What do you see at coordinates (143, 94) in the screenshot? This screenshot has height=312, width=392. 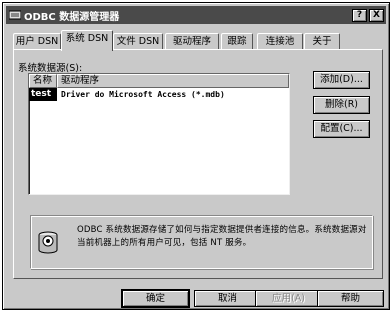 I see `dsn-driver: Driver do Microsoft Access (*.mdb)` at bounding box center [143, 94].